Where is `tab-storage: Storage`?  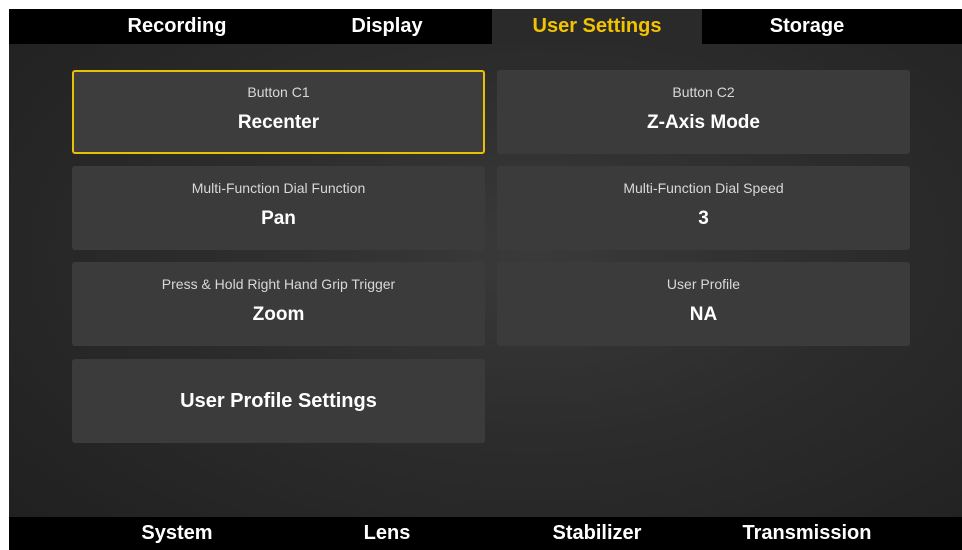 tab-storage: Storage is located at coordinates (807, 26).